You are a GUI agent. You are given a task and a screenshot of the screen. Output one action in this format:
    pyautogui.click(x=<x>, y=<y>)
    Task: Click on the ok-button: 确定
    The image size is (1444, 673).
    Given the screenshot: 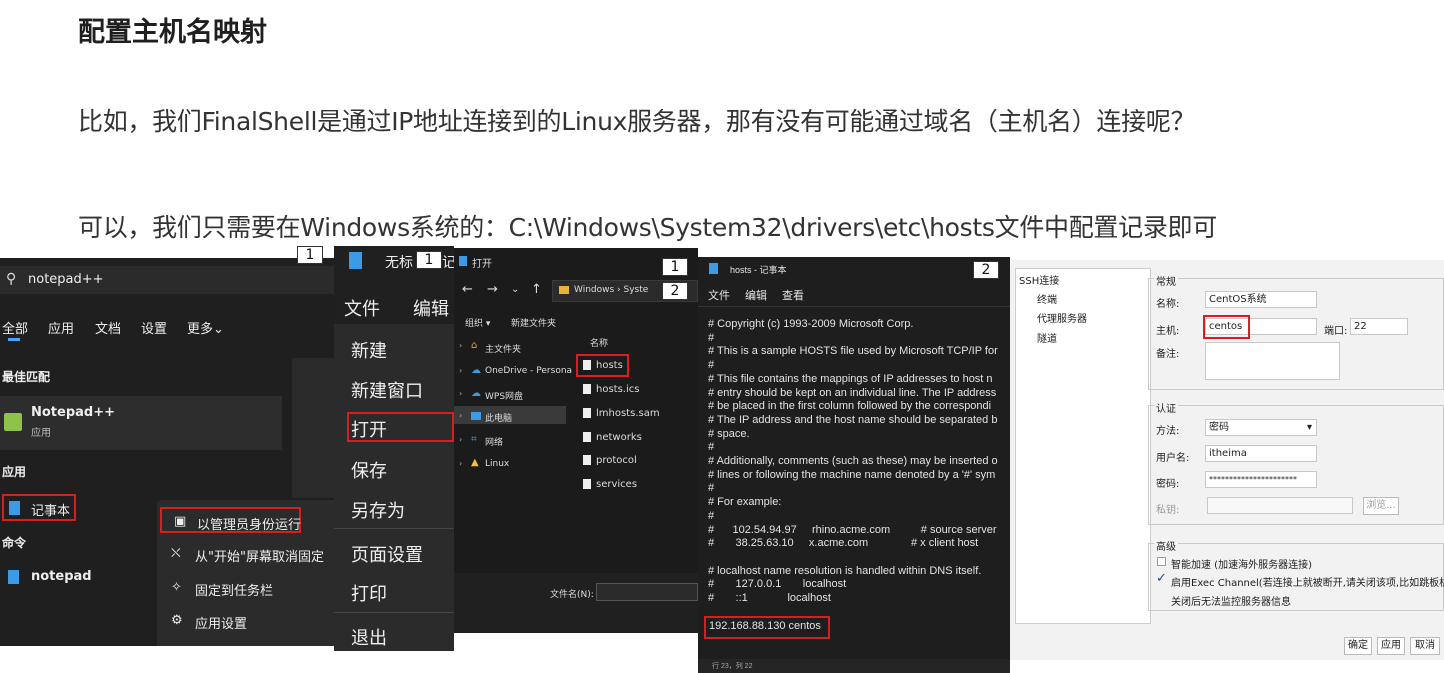 What is the action you would take?
    pyautogui.click(x=1358, y=646)
    